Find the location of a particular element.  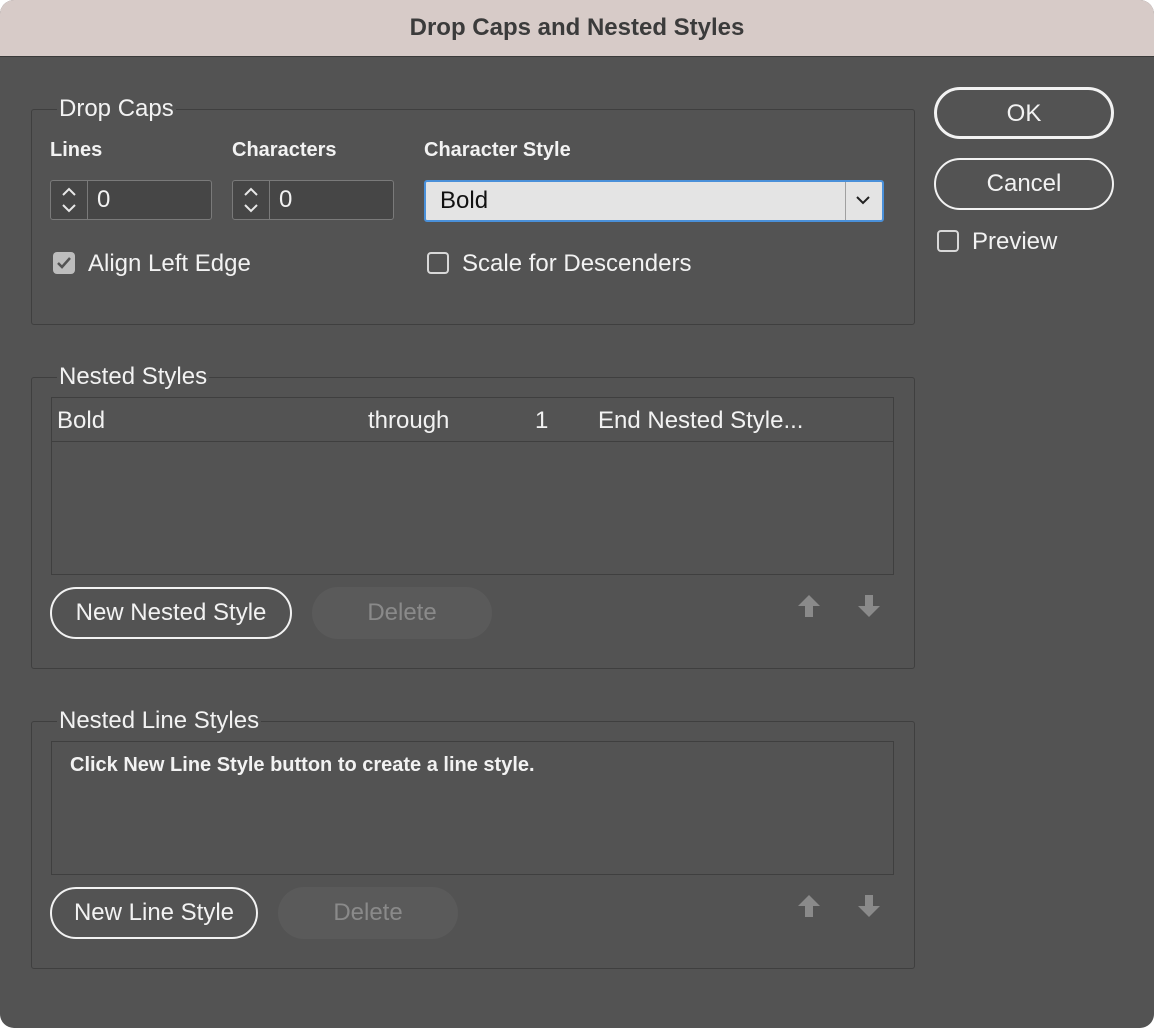

align-left-edge-label: Align Left Edge is located at coordinates (169, 264).